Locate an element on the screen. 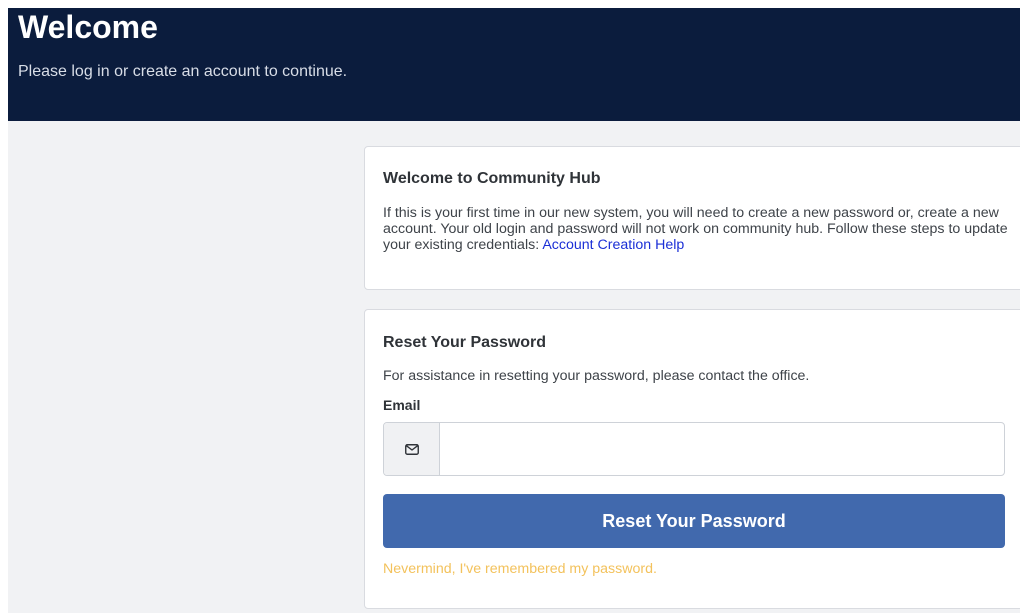 This screenshot has height=613, width=1020. email-label: Email is located at coordinates (402, 405).